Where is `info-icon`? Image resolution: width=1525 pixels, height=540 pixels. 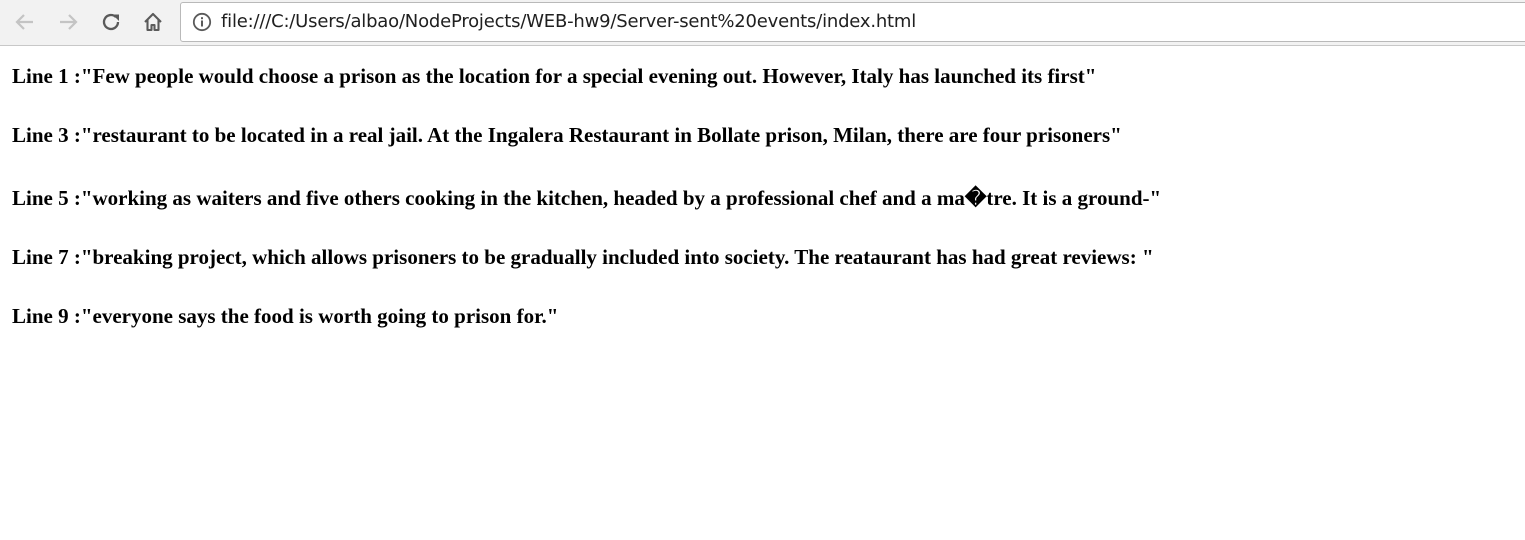
info-icon is located at coordinates (202, 22).